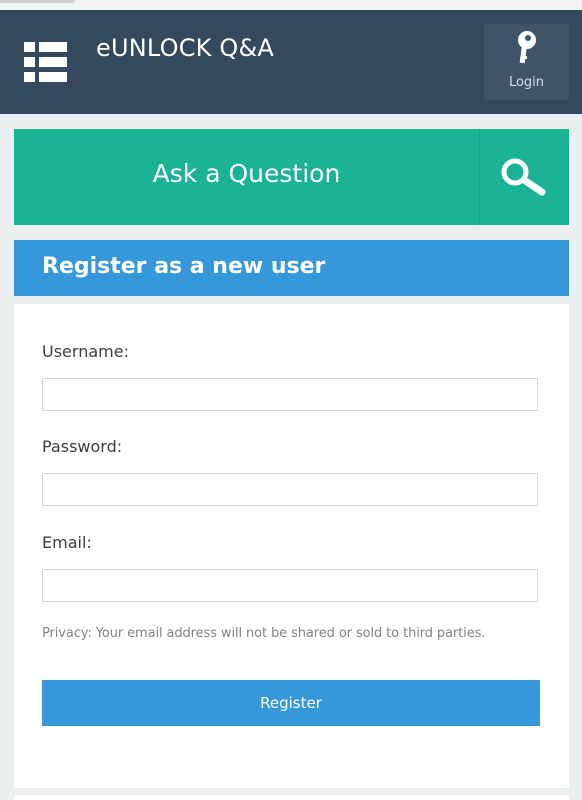  What do you see at coordinates (47, 63) in the screenshot?
I see `menu-list-icon` at bounding box center [47, 63].